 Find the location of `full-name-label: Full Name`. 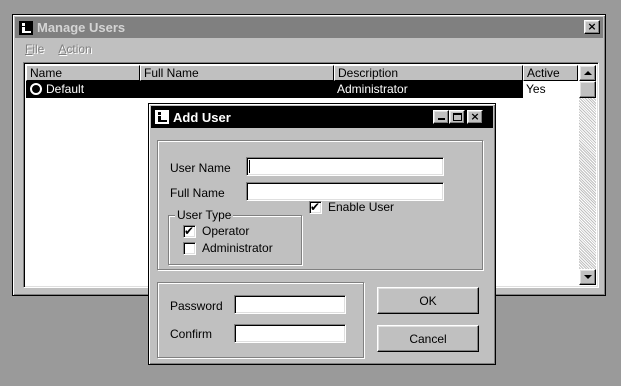

full-name-label: Full Name is located at coordinates (197, 193).